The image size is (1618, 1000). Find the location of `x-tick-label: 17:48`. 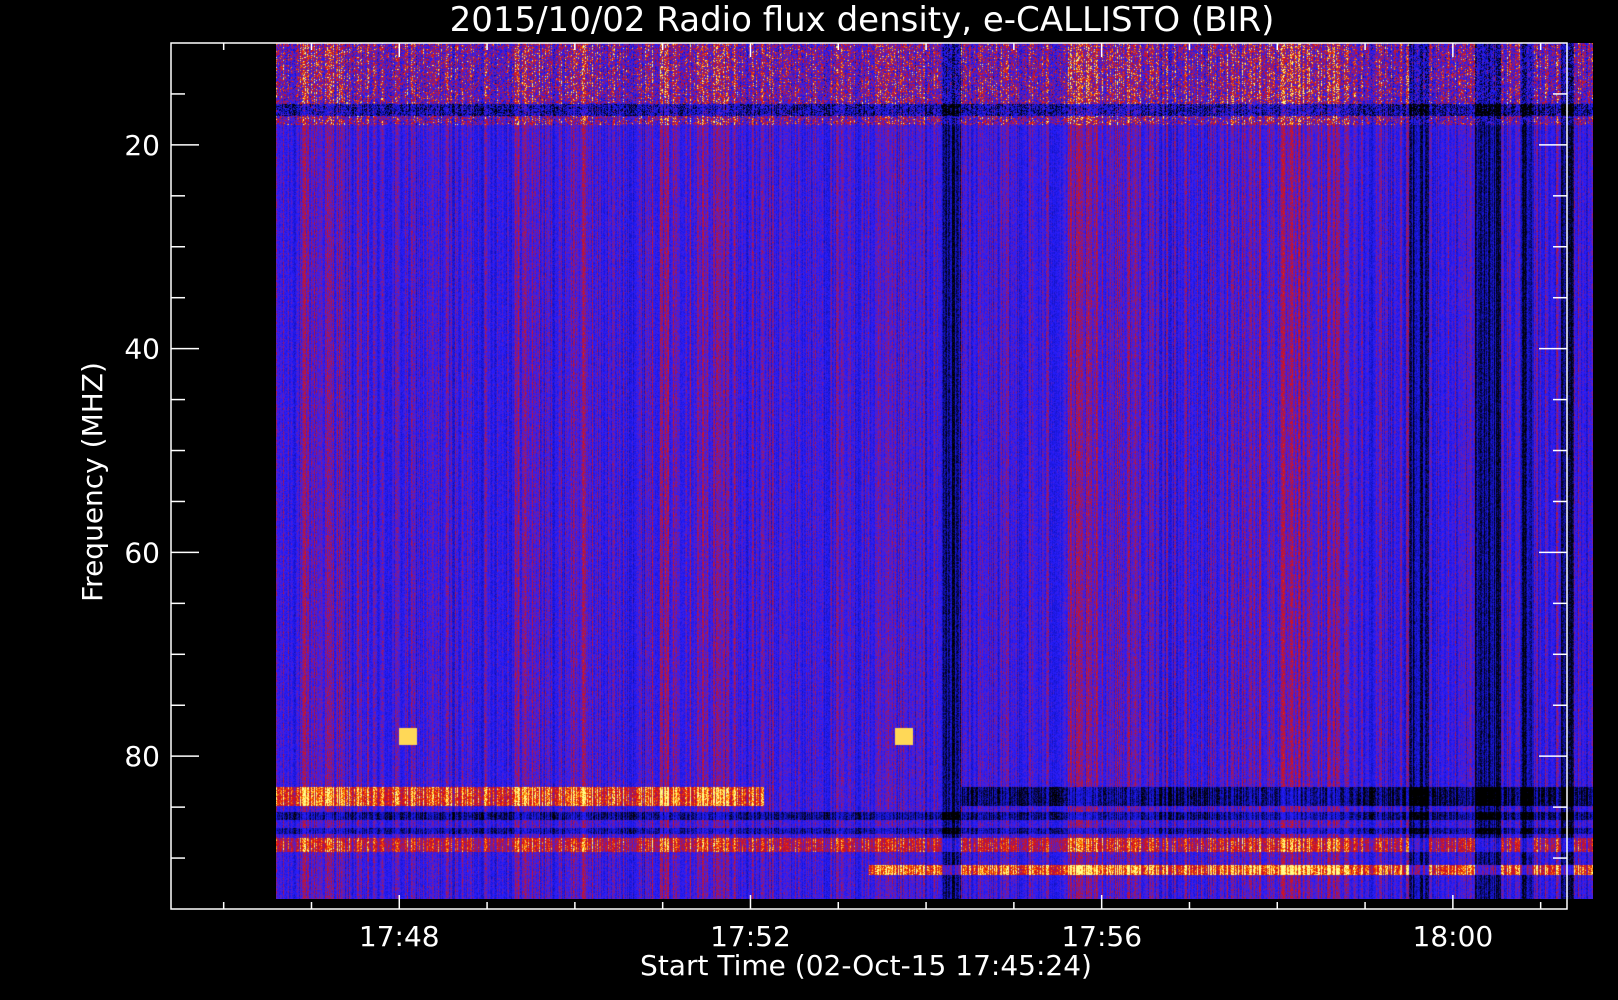

x-tick-label: 17:48 is located at coordinates (399, 936).